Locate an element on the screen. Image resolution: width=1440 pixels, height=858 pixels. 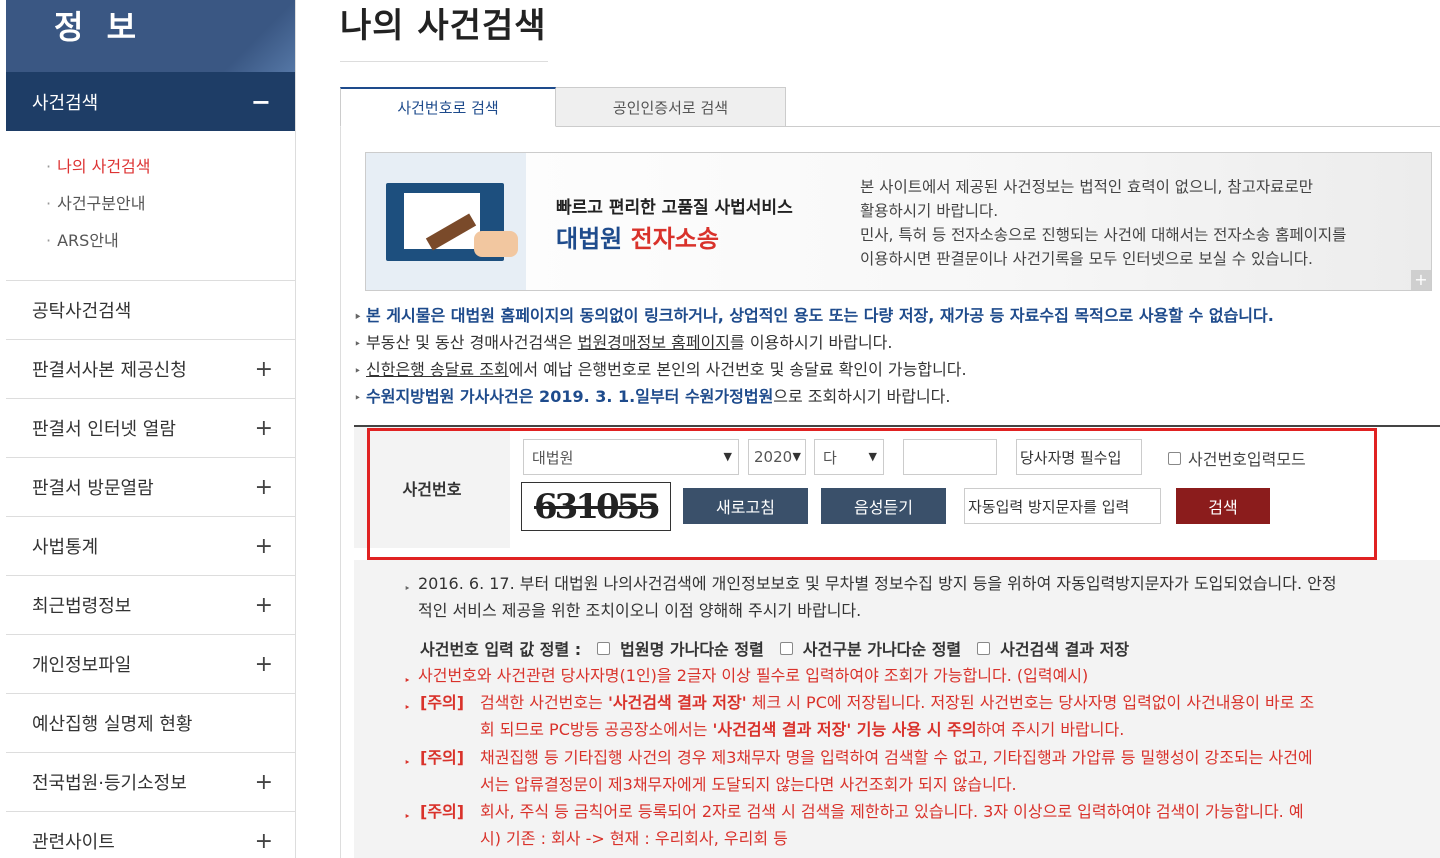
sidebar-item-label: 관련사이트 is located at coordinates (73, 842).